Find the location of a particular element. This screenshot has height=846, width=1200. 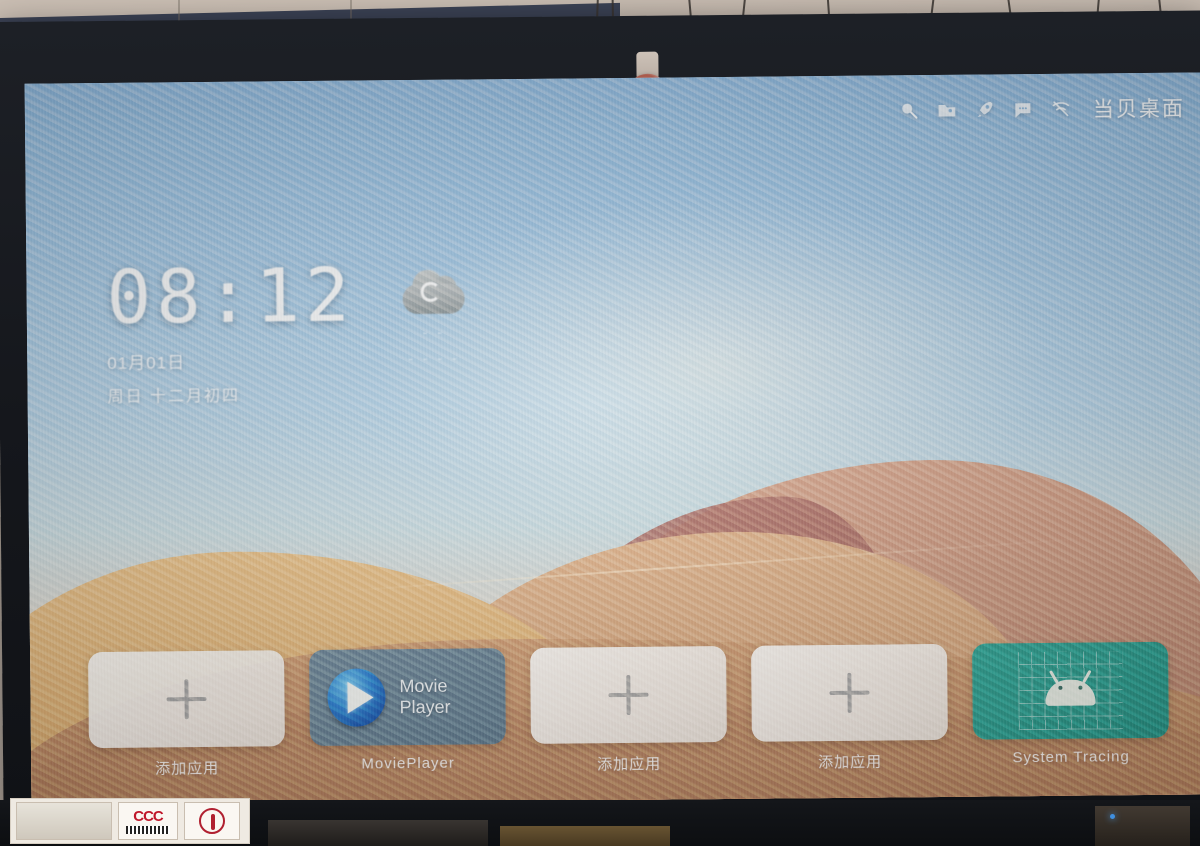

app-tile-system-tracing: System Tracing is located at coordinates (1070, 704).